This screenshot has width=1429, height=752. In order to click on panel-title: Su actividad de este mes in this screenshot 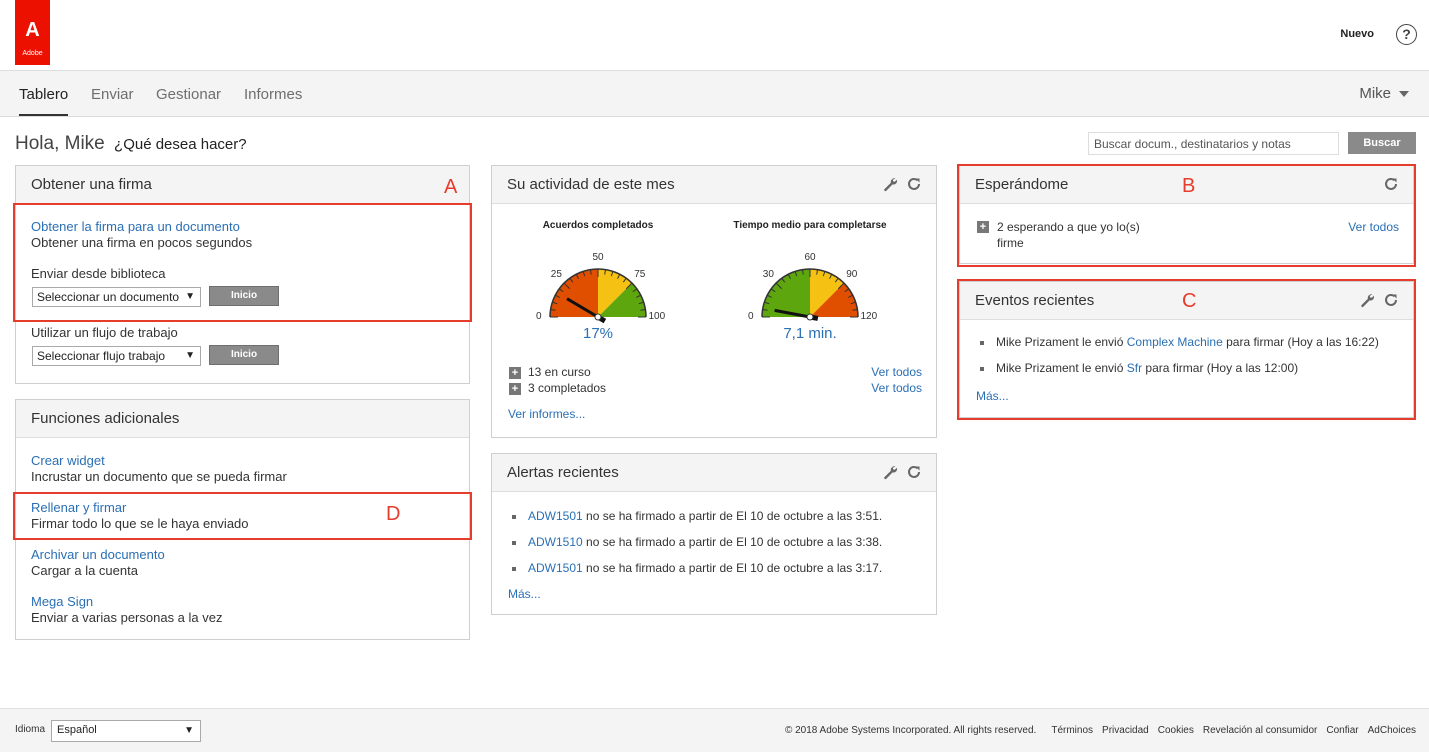, I will do `click(591, 184)`.